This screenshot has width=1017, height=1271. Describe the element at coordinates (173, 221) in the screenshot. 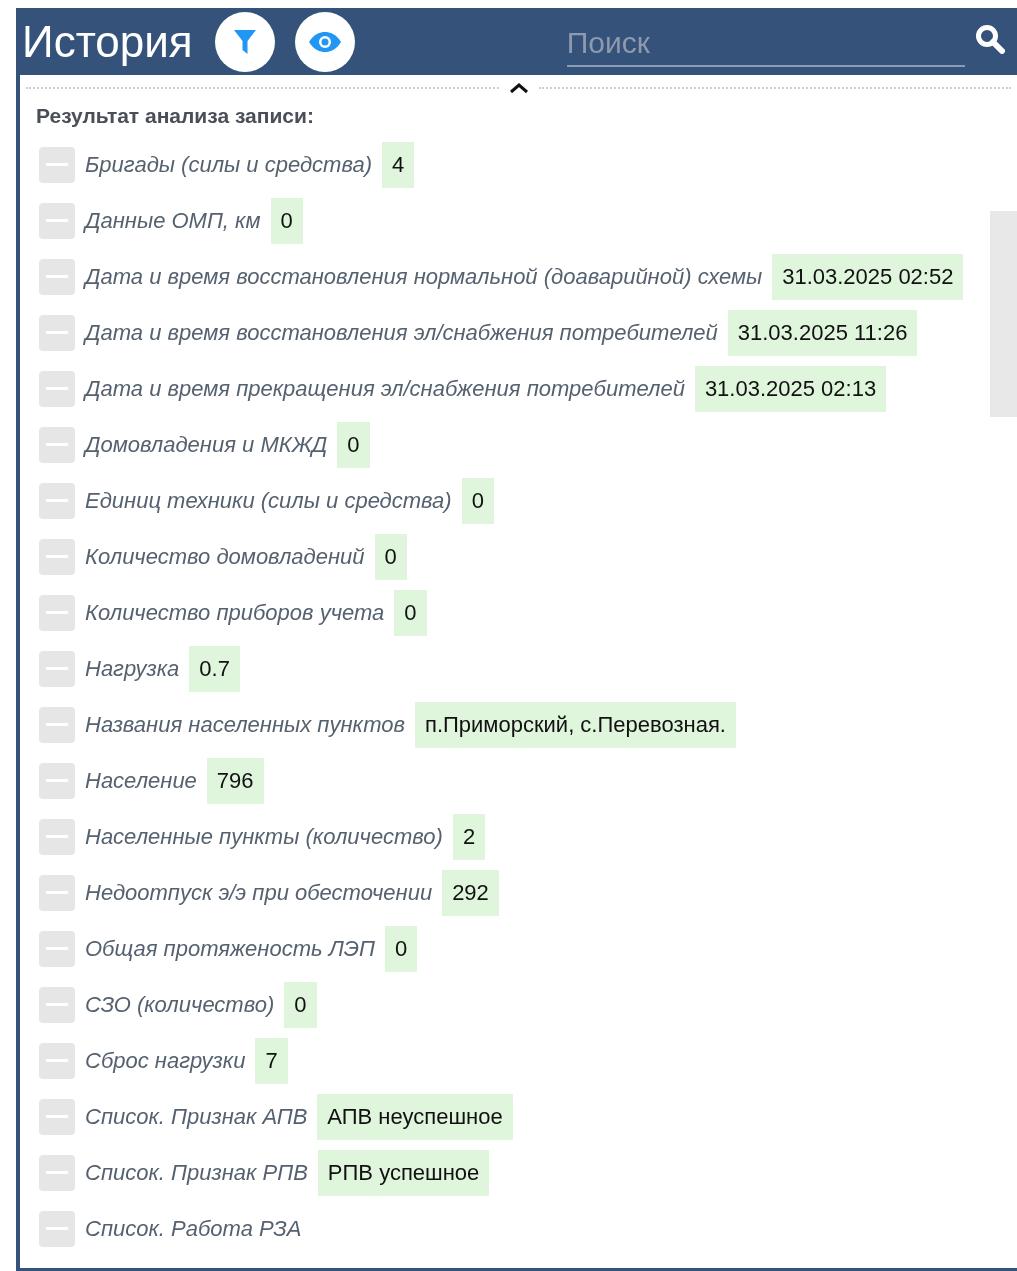

I see `field-label: Данные ОМП, км` at that location.